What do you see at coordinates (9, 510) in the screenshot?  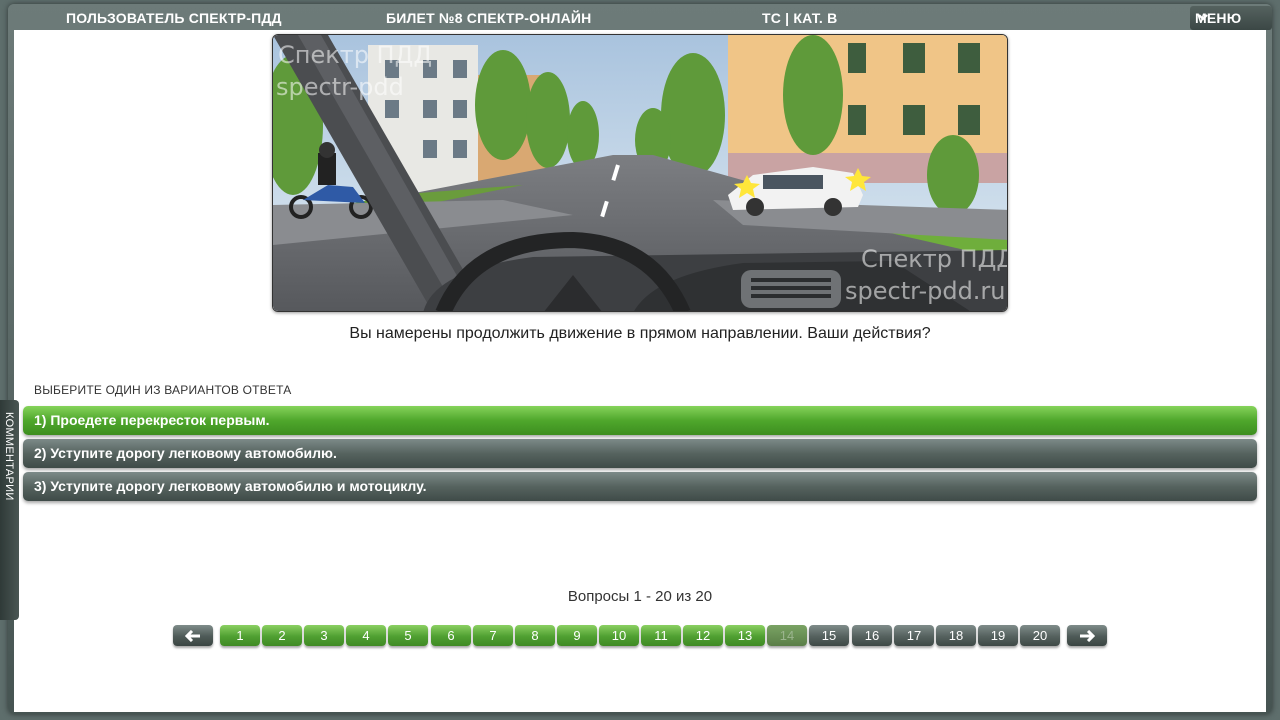 I see `comments-tab: КОММЕНТАРИИ` at bounding box center [9, 510].